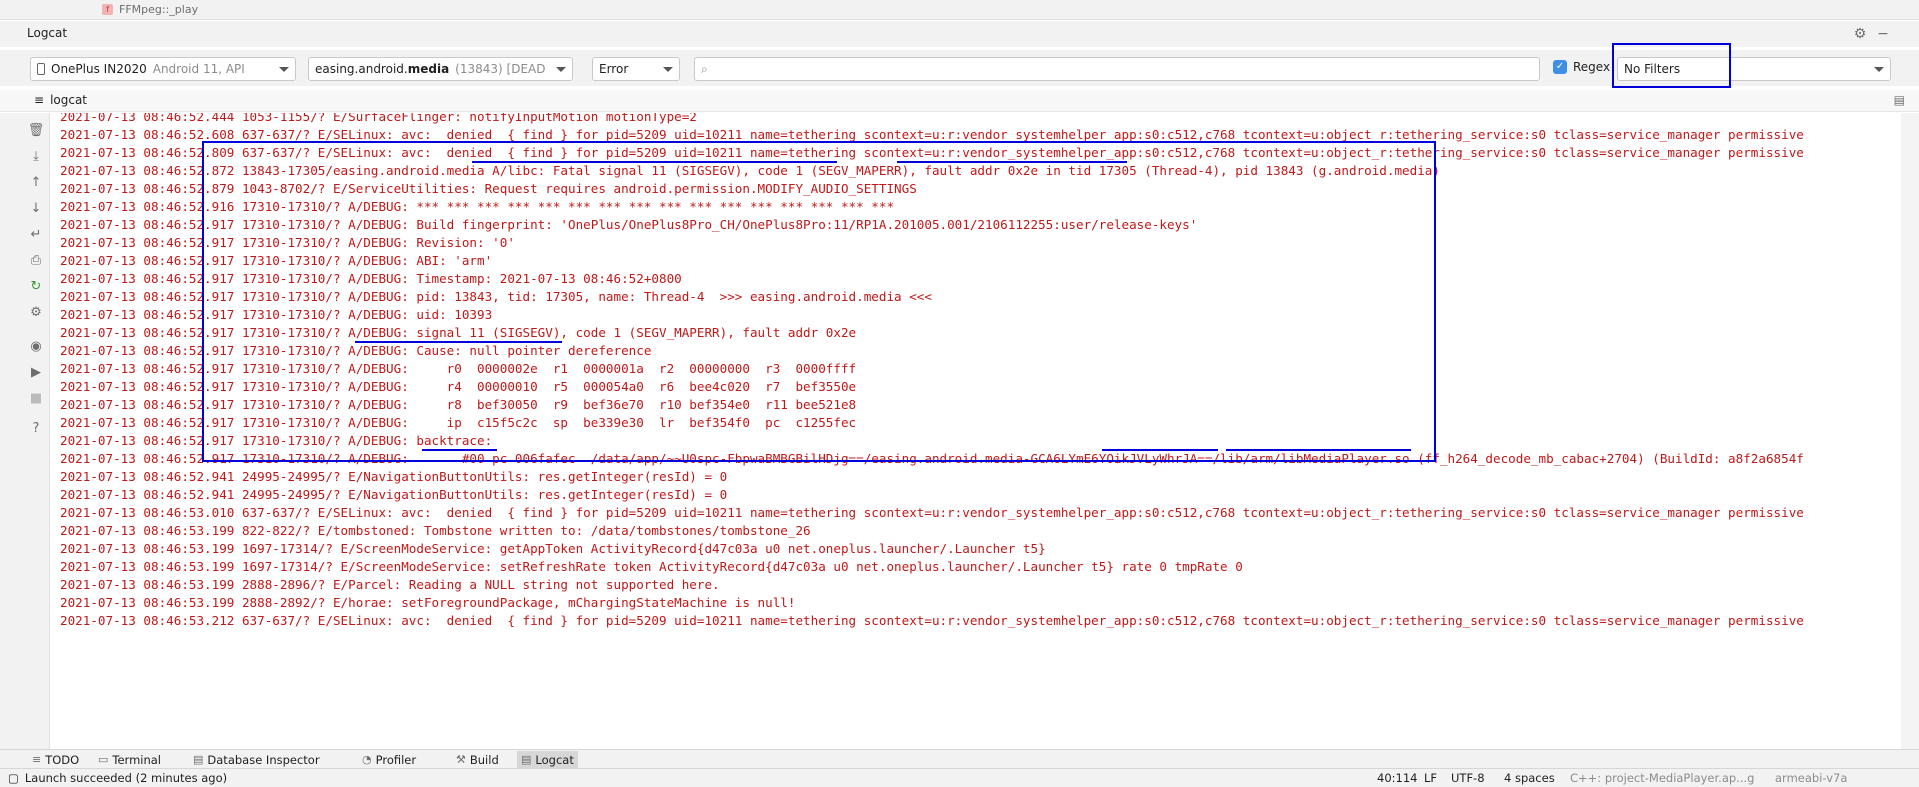  Describe the element at coordinates (614, 69) in the screenshot. I see `log-level-value: Error` at that location.